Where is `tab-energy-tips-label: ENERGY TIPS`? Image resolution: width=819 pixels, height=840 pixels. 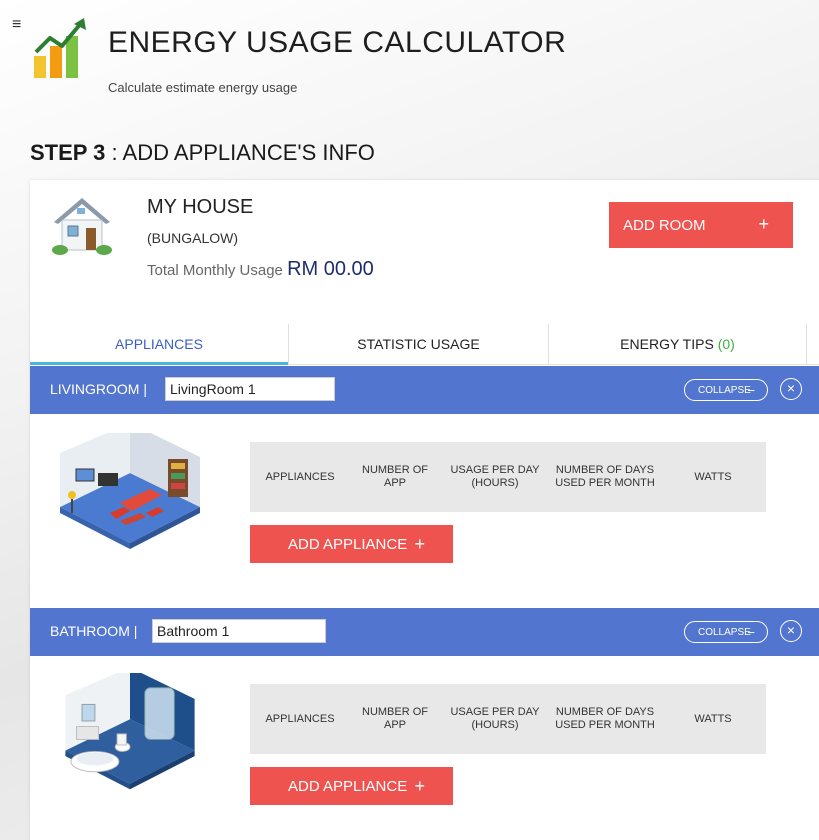 tab-energy-tips-label: ENERGY TIPS is located at coordinates (669, 344).